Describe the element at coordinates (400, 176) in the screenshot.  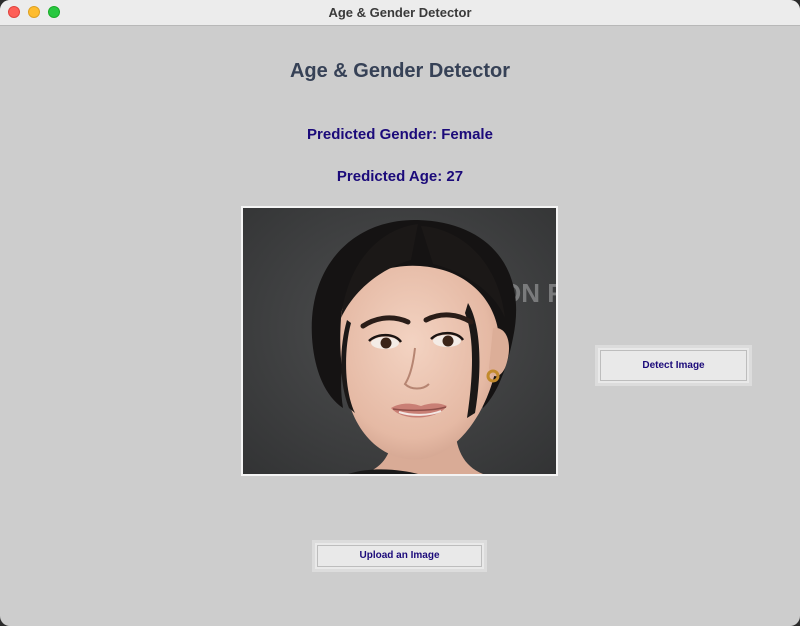
I see `predicted-age-label: Predicted Age: 27` at that location.